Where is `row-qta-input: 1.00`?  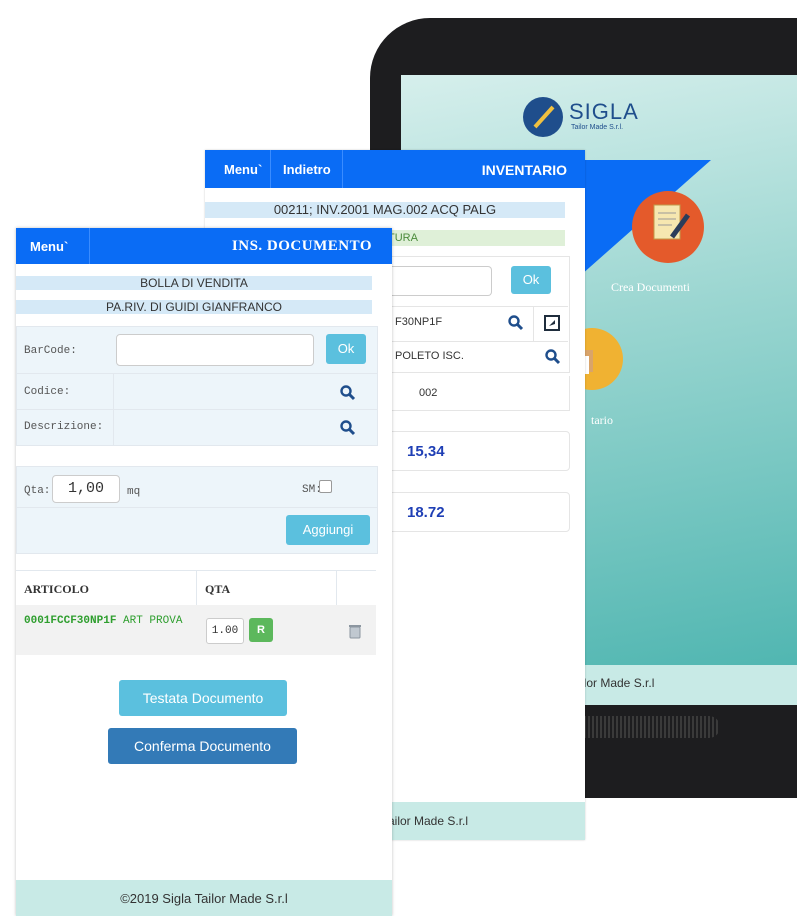 row-qta-input: 1.00 is located at coordinates (225, 631).